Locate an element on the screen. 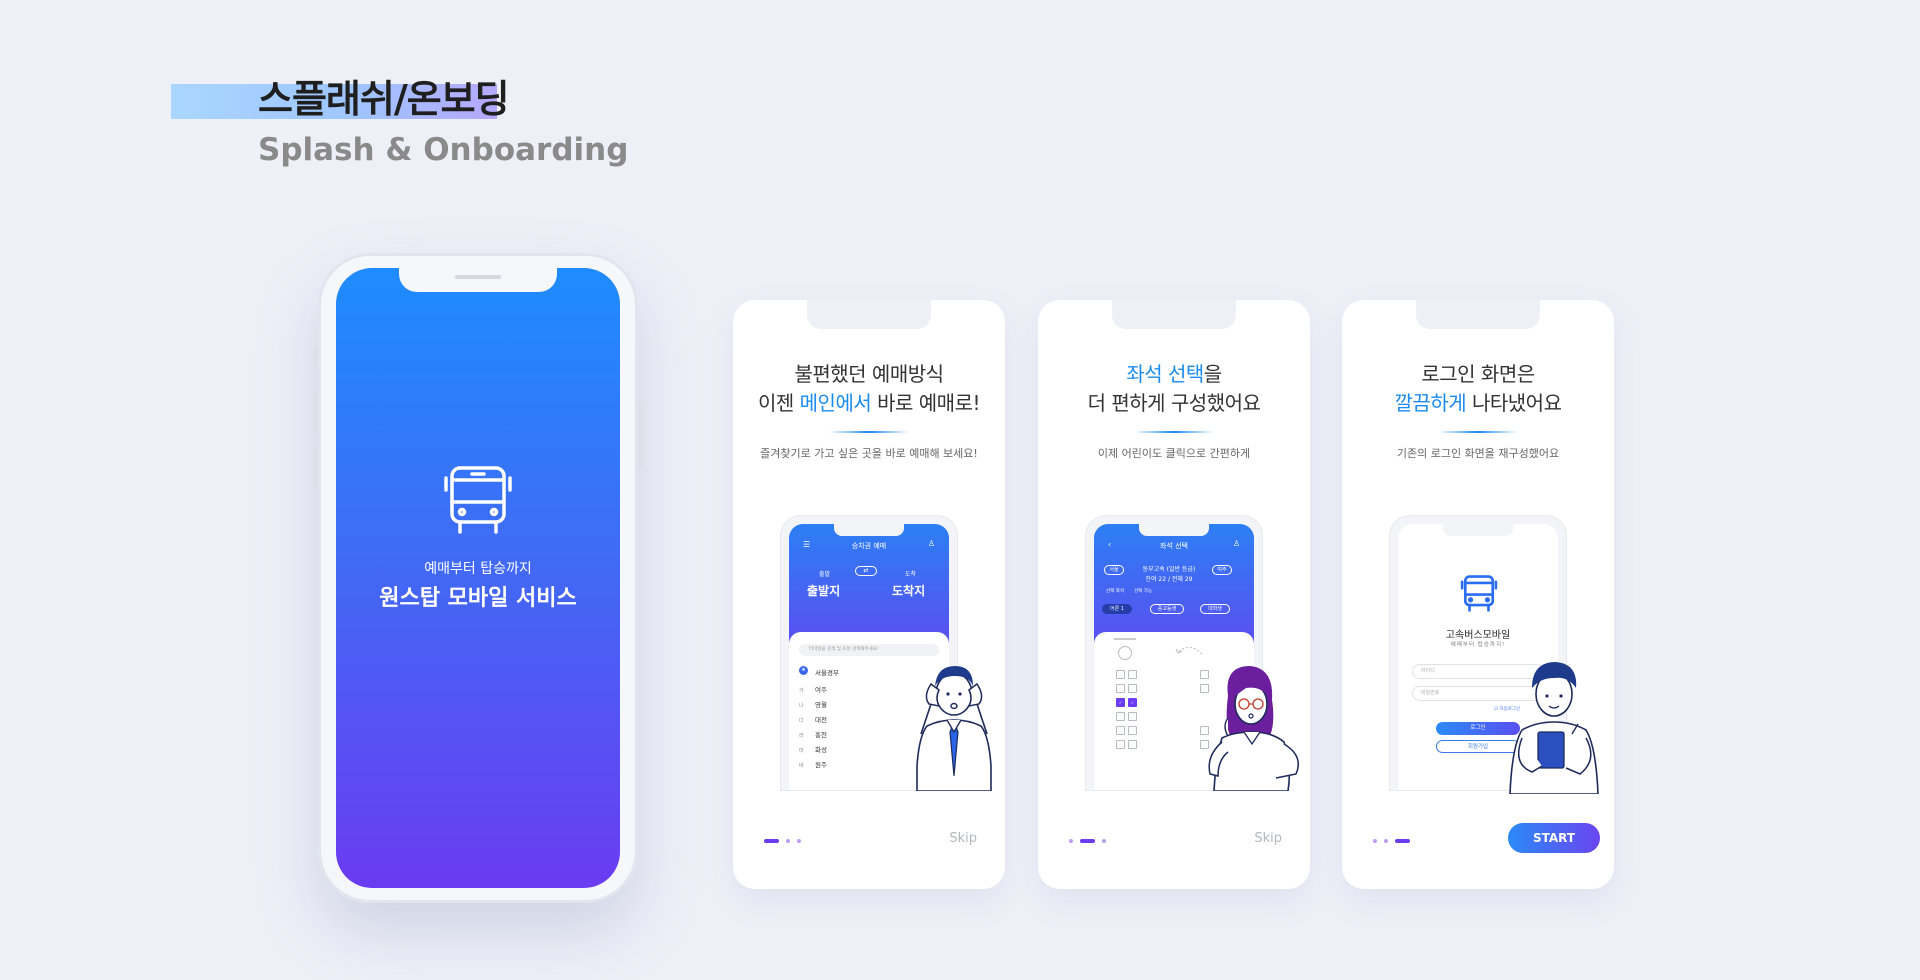 This screenshot has height=980, width=1920. from-city: 출발지 is located at coordinates (824, 591).